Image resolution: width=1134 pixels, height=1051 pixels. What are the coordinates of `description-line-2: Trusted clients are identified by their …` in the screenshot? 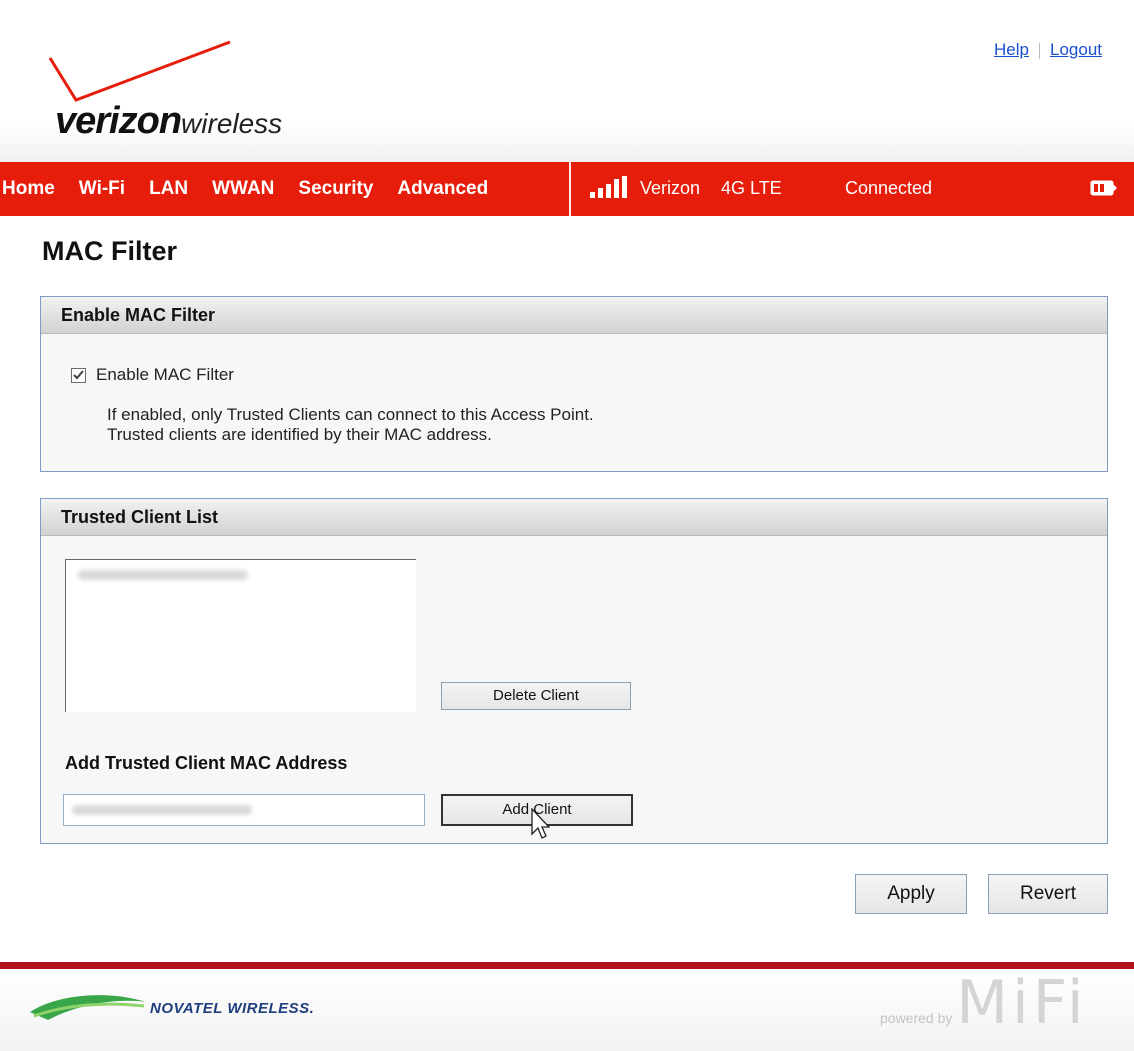 It's located at (299, 434).